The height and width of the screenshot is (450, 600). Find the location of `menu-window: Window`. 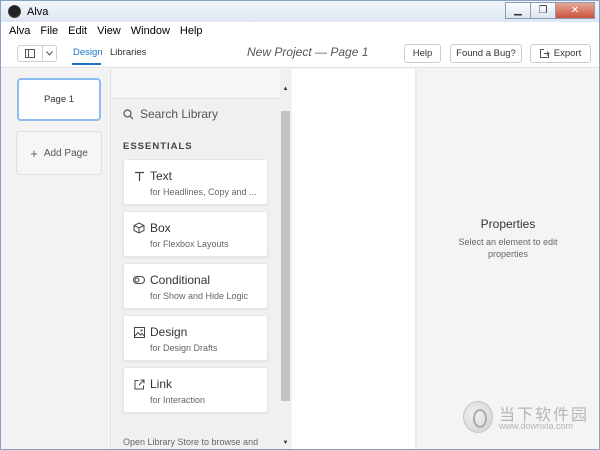

menu-window: Window is located at coordinates (150, 31).